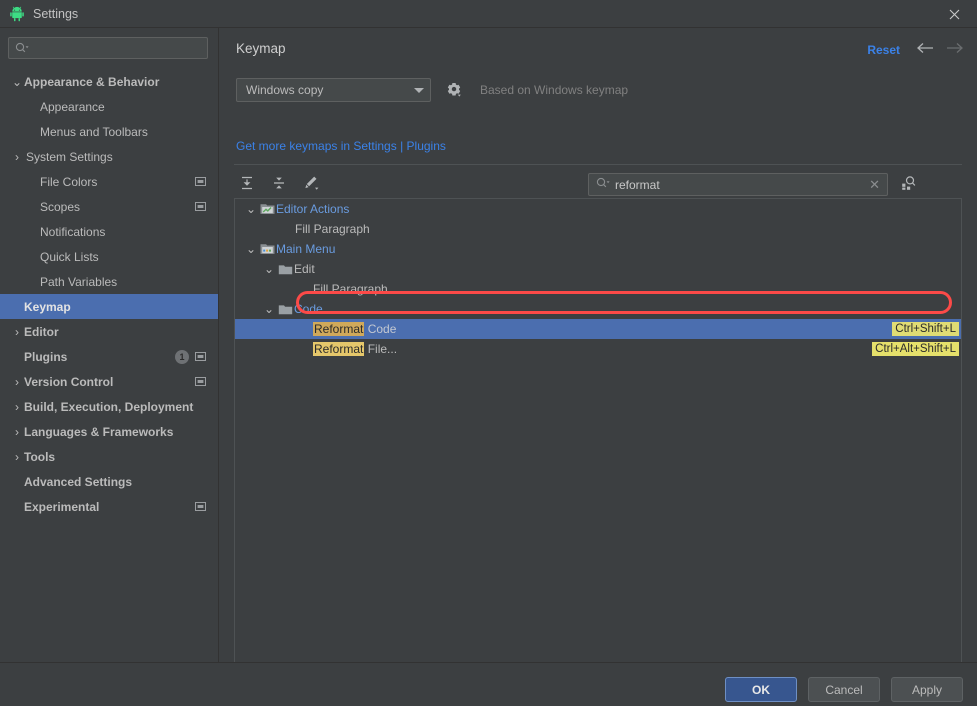 The height and width of the screenshot is (706, 977). I want to click on sidebar-item-notifications: Notifications, so click(109, 231).